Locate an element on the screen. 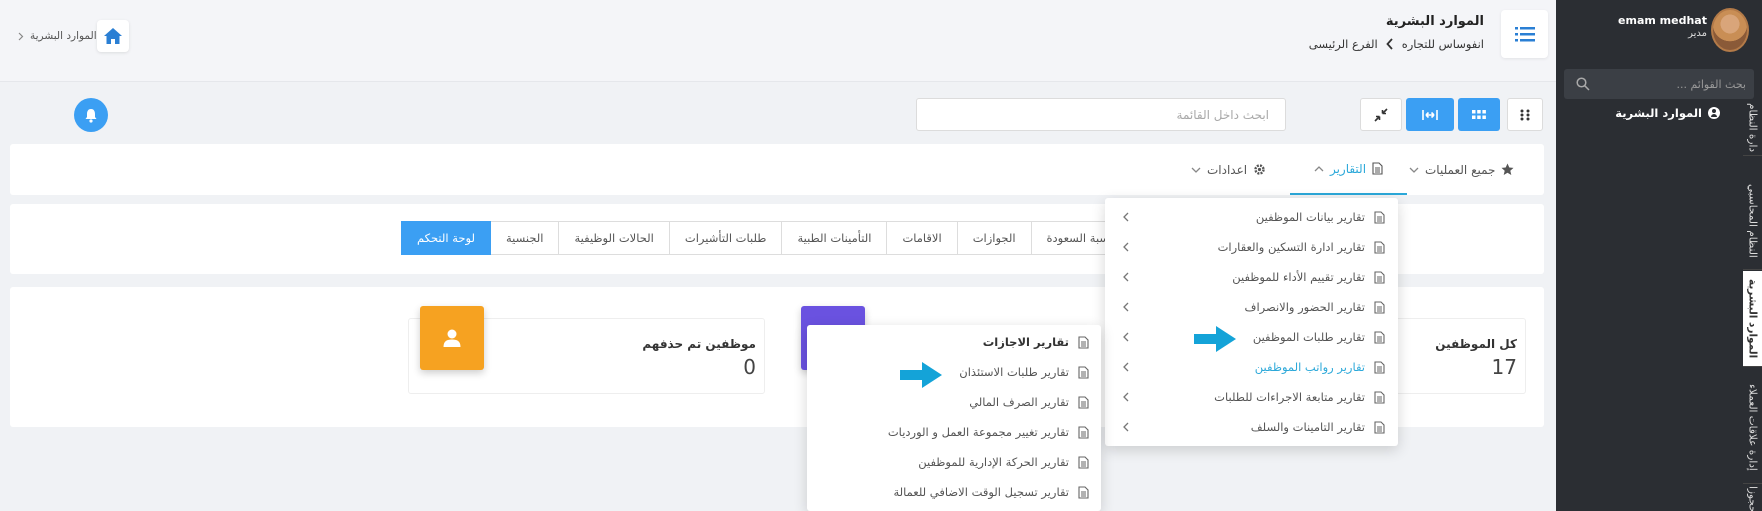  reports-menu-item: تقارير بيانات الموظفين is located at coordinates (1245, 217).